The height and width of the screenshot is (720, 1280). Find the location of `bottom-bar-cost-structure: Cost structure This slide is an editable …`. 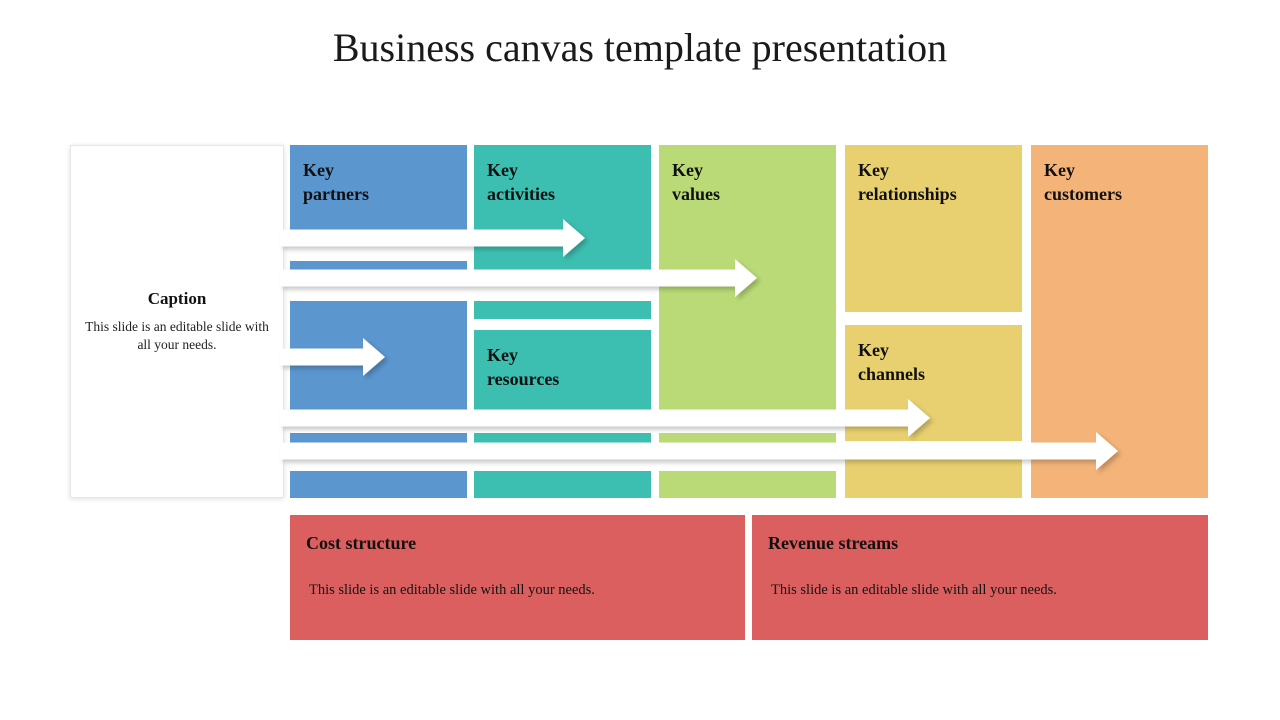

bottom-bar-cost-structure: Cost structure This slide is an editable … is located at coordinates (517, 577).